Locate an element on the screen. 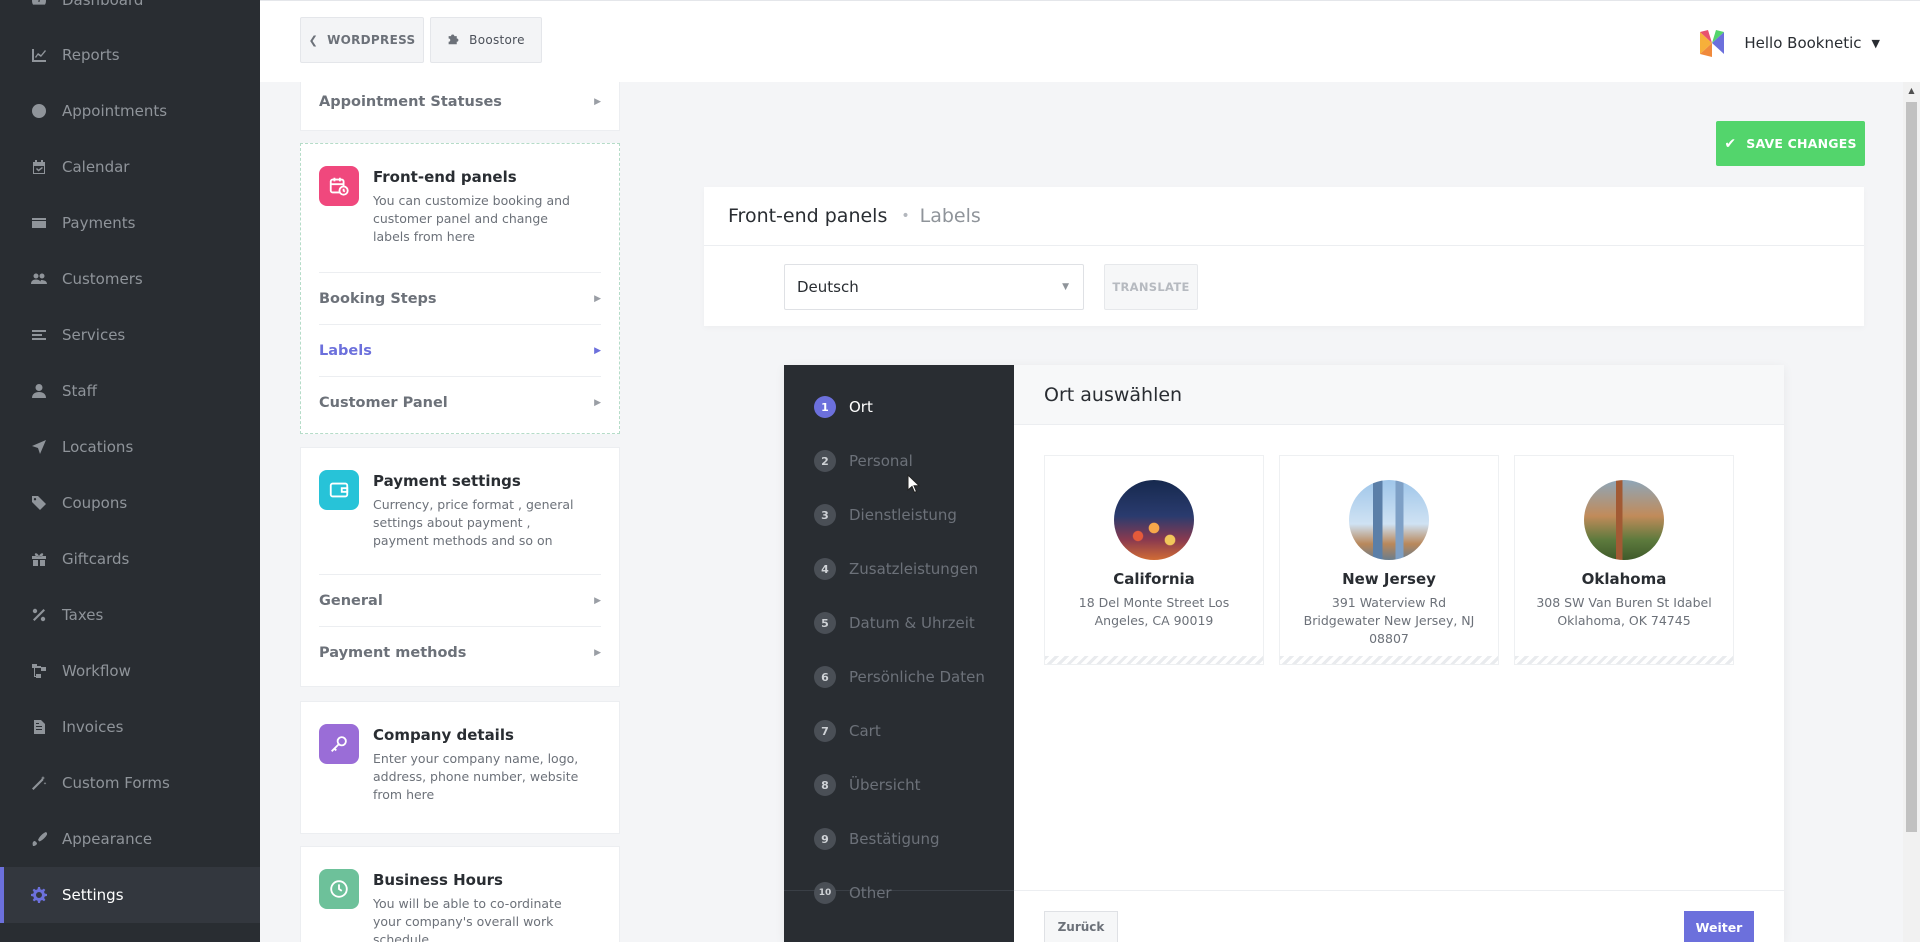 This screenshot has height=942, width=1920. step-label: Personal is located at coordinates (881, 461).